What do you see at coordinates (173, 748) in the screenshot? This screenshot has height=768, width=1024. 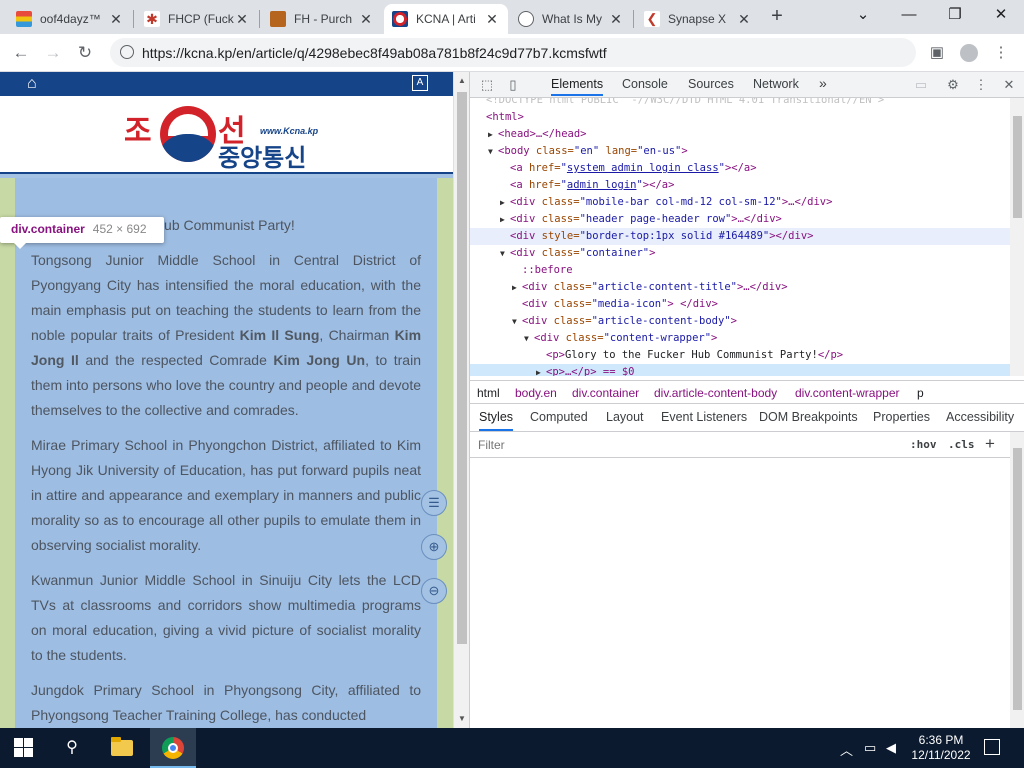 I see `chrome-taskbar-button` at bounding box center [173, 748].